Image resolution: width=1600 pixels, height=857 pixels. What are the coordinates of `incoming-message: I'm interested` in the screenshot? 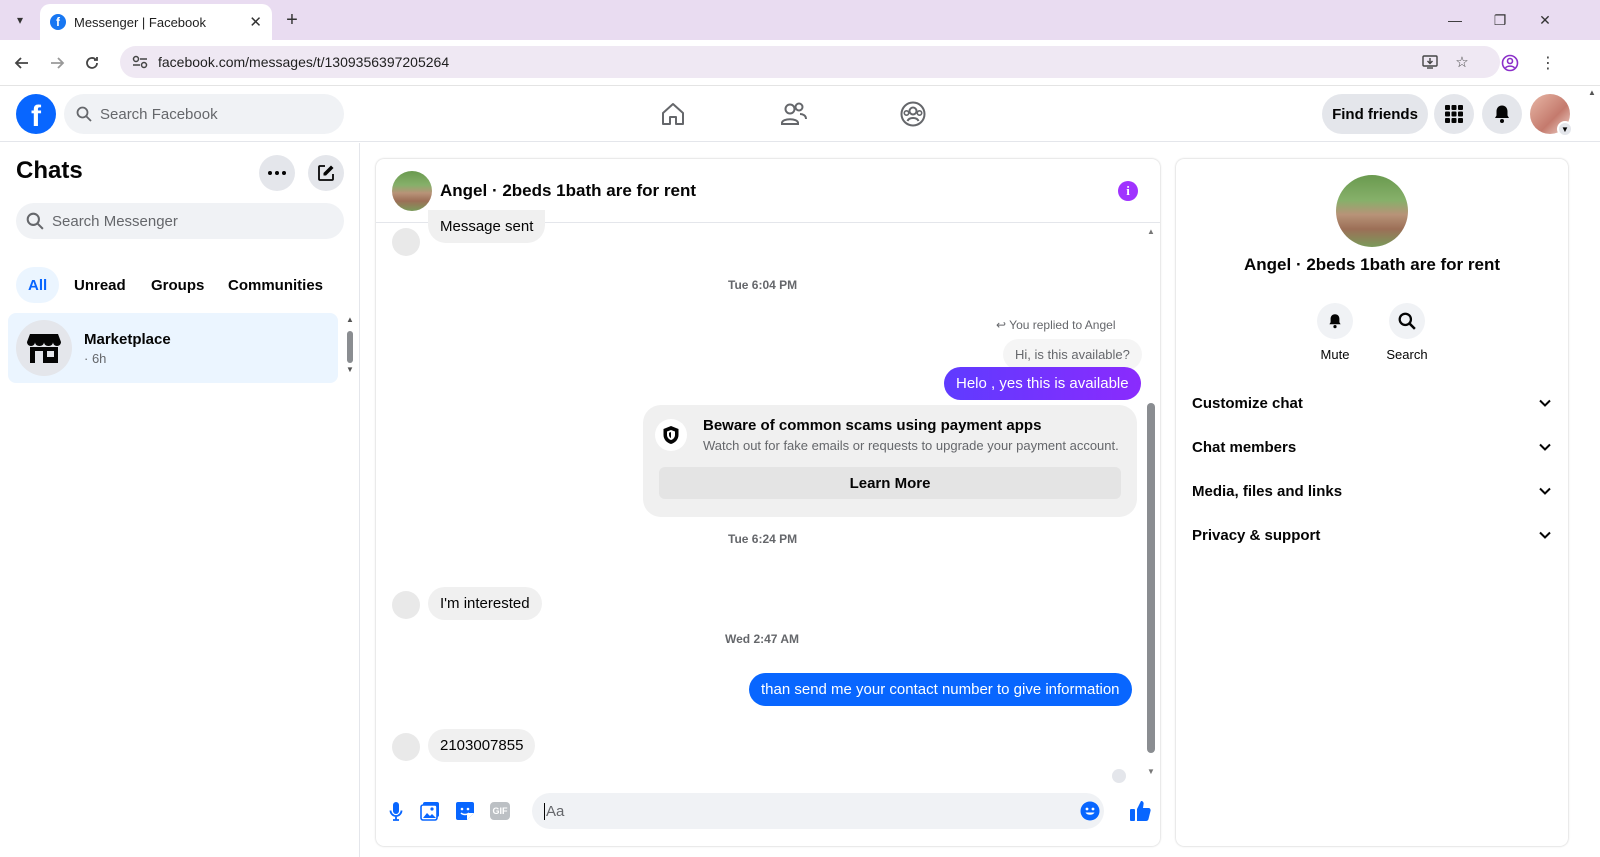 It's located at (485, 603).